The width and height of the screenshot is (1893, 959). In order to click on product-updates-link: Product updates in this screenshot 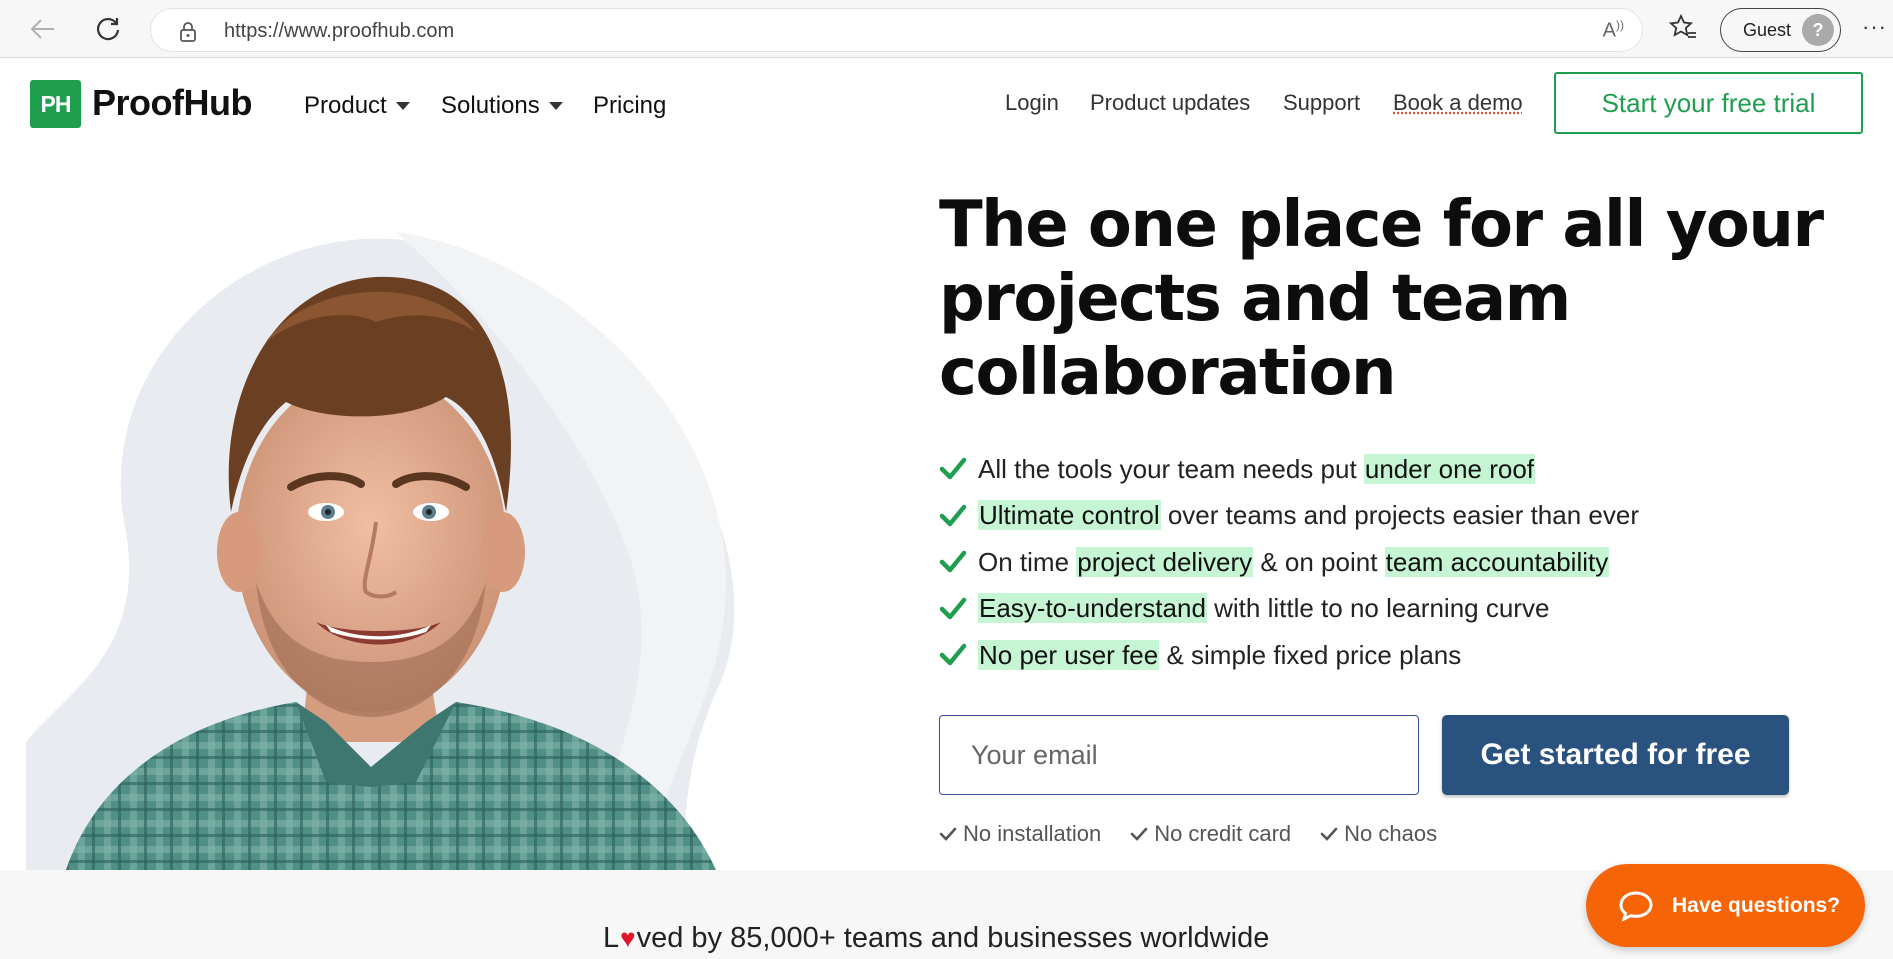, I will do `click(1170, 103)`.